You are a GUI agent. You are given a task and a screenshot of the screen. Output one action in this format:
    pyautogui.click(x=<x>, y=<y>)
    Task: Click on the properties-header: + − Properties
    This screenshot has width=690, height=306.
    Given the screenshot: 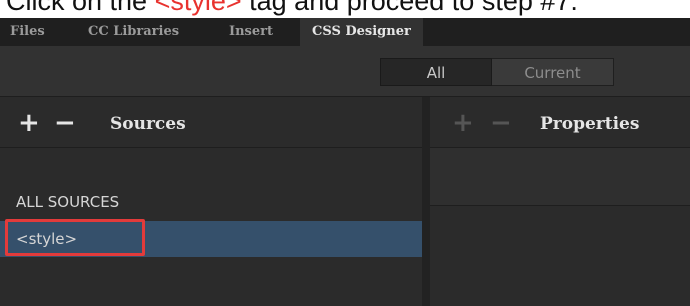 What is the action you would take?
    pyautogui.click(x=560, y=122)
    